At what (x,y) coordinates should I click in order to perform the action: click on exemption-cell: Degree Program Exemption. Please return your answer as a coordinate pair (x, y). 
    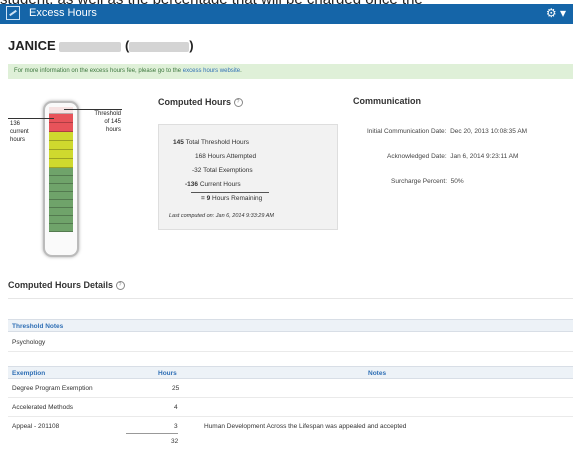
    Looking at the image, I should click on (52, 388).